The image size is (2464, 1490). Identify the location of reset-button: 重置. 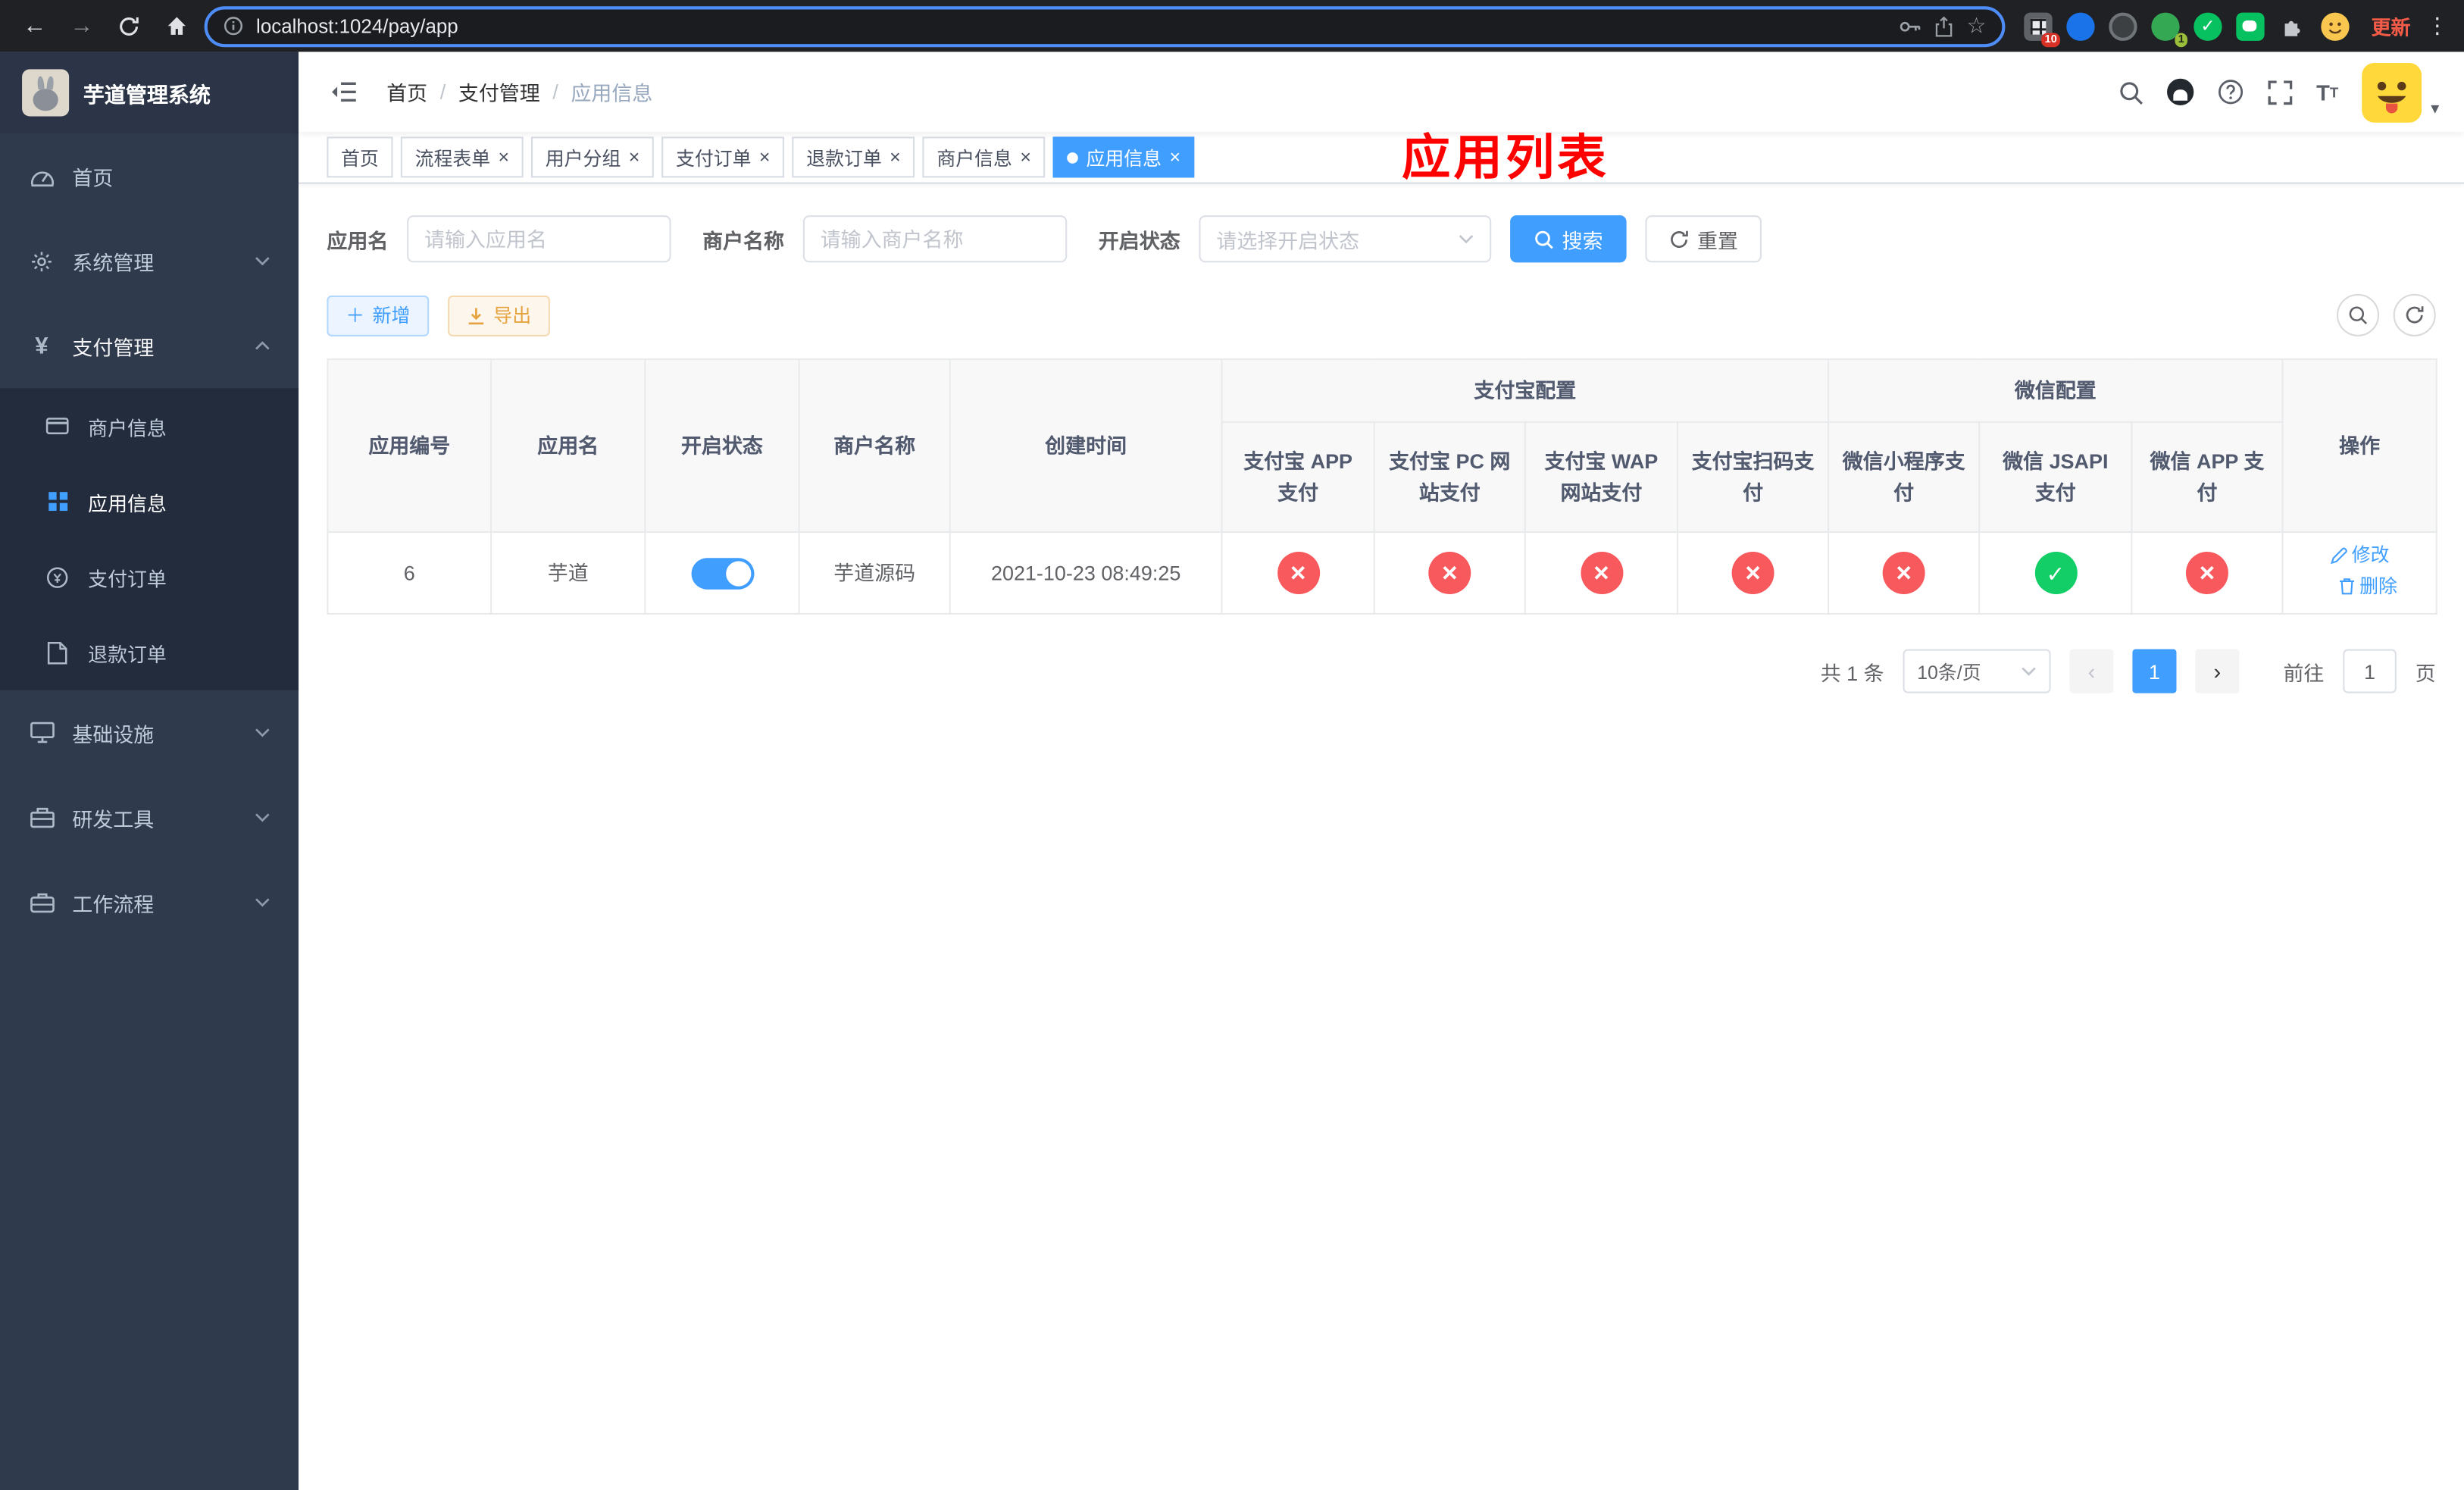
(1703, 239).